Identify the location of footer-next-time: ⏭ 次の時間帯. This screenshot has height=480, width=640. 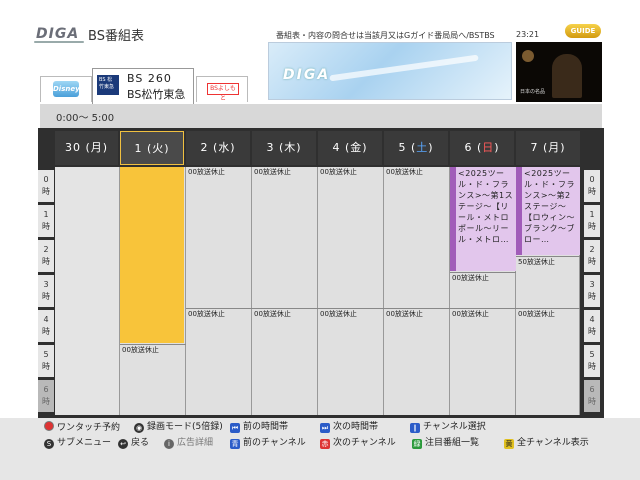
(349, 427).